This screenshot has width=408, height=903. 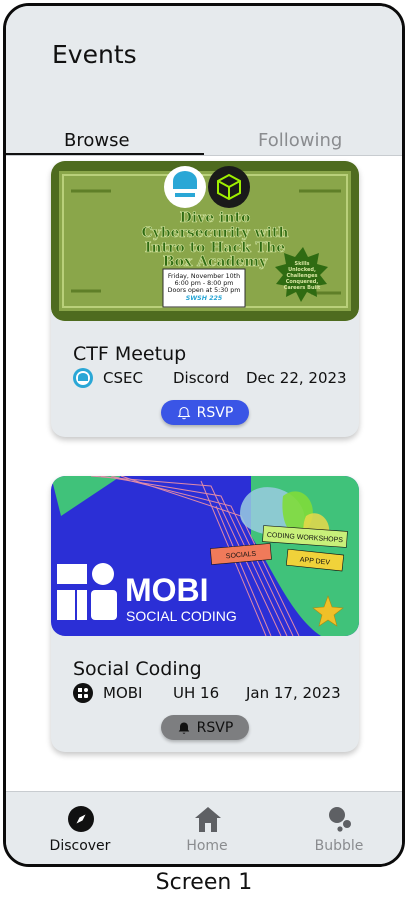 What do you see at coordinates (185, 187) in the screenshot?
I see `shield-logo-icon` at bounding box center [185, 187].